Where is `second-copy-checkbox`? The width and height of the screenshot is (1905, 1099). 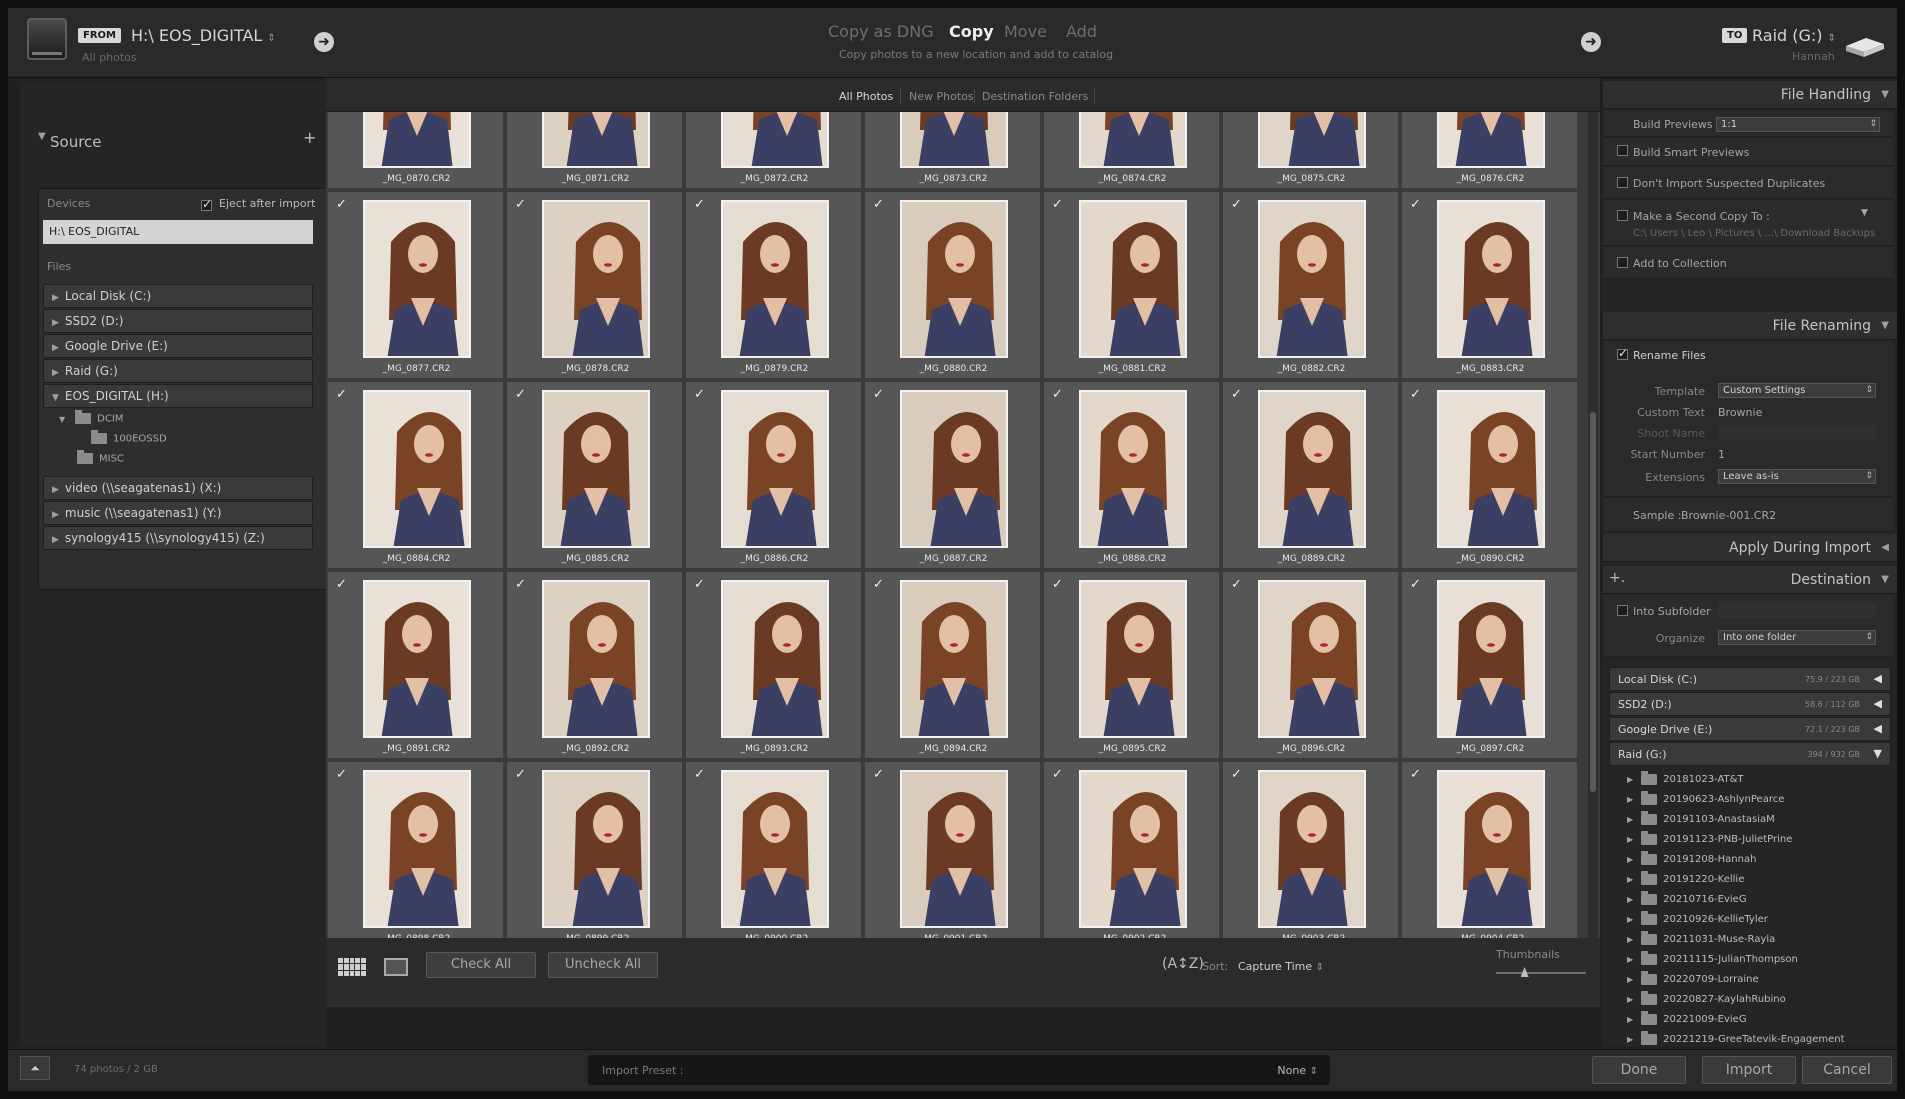
second-copy-checkbox is located at coordinates (1622, 215).